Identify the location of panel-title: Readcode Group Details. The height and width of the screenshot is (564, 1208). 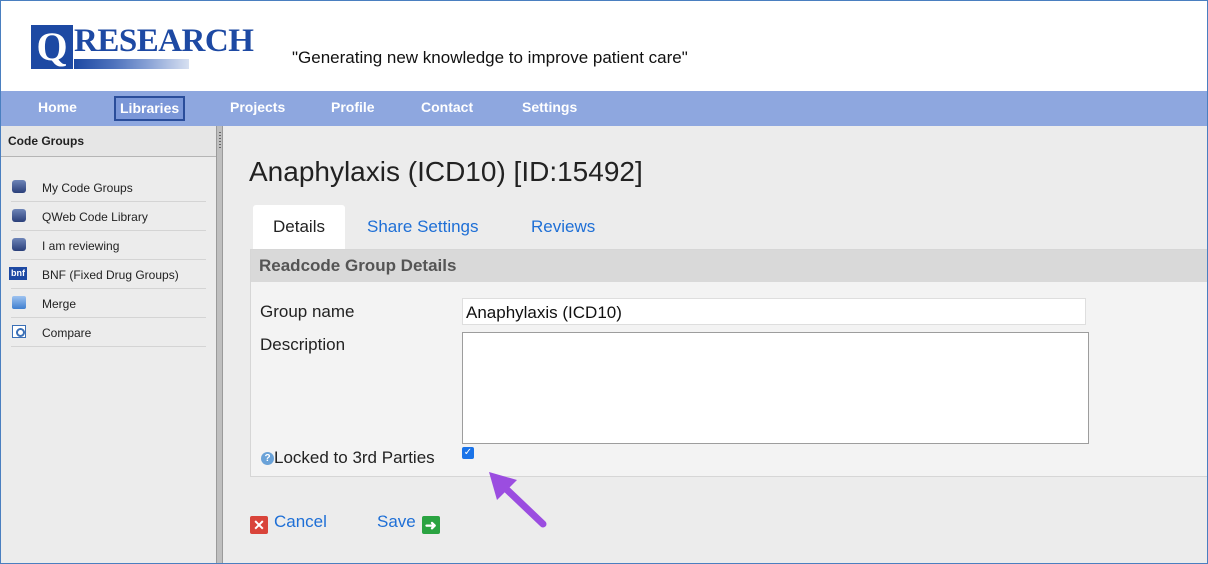
(729, 266).